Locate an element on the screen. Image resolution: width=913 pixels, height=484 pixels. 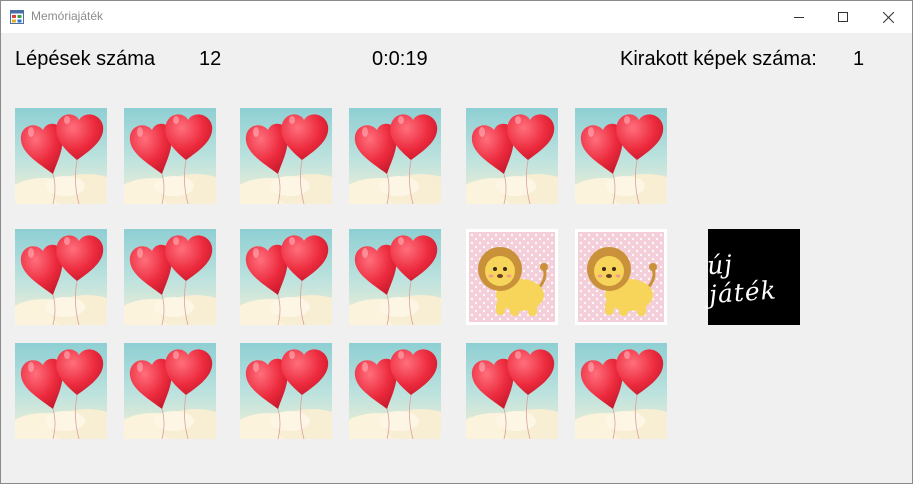
timer: 0:0:19 is located at coordinates (400, 59).